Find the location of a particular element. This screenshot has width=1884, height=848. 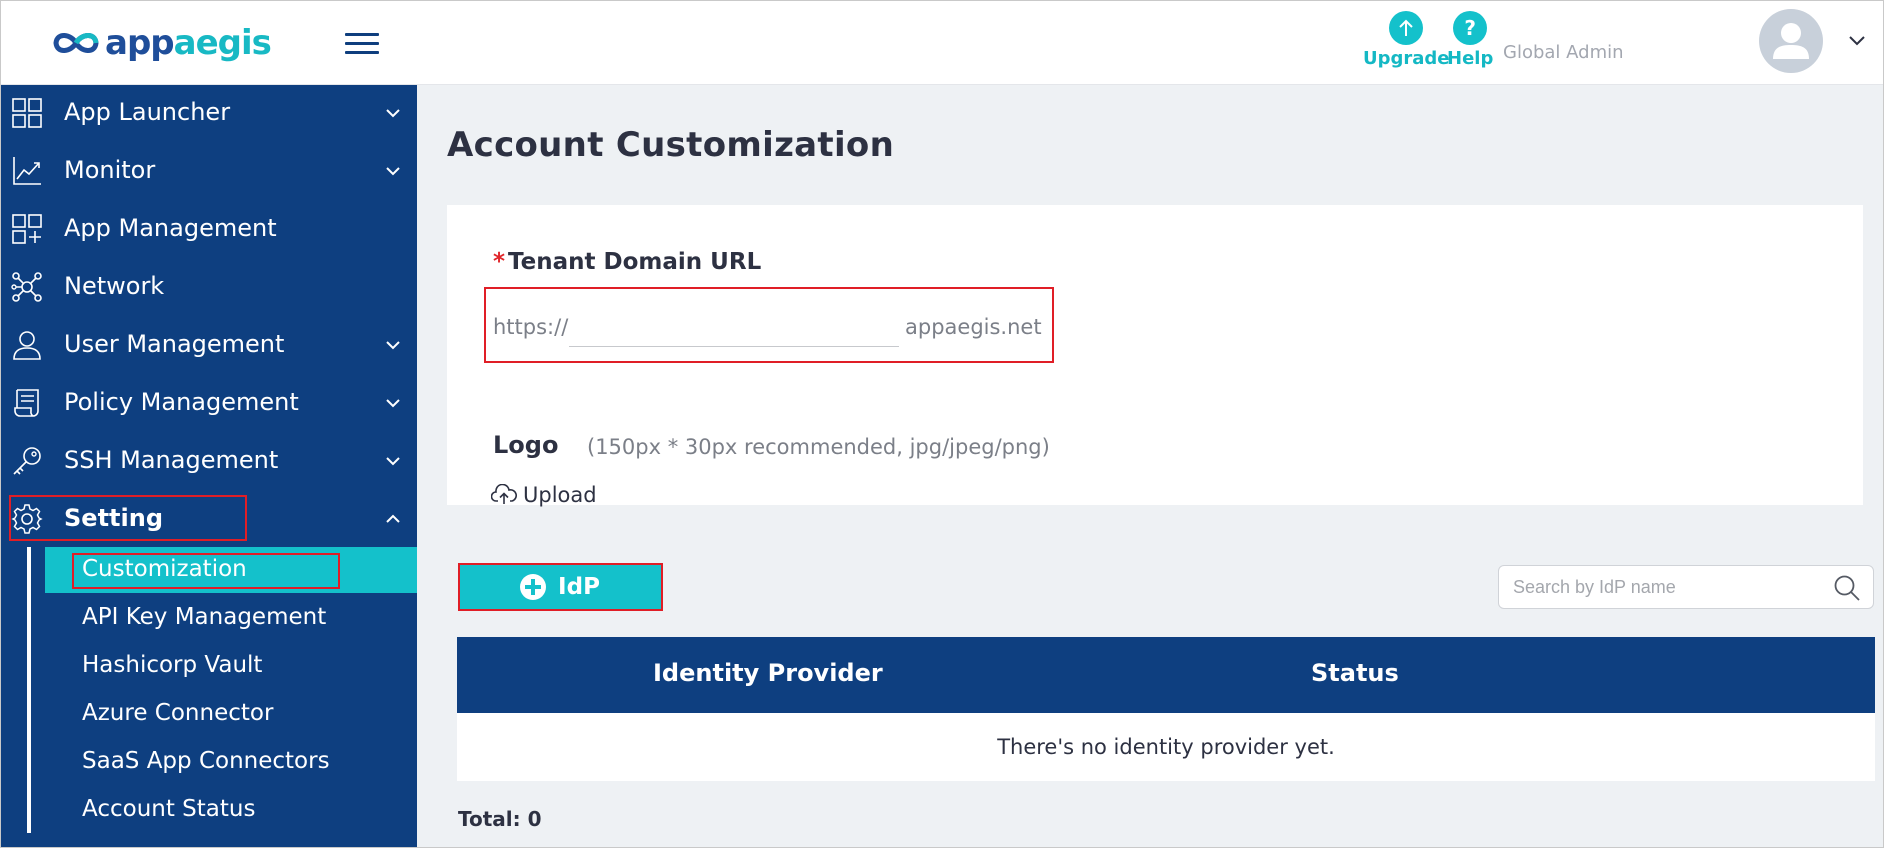

appaegis-logo: appaegis is located at coordinates (161, 43).